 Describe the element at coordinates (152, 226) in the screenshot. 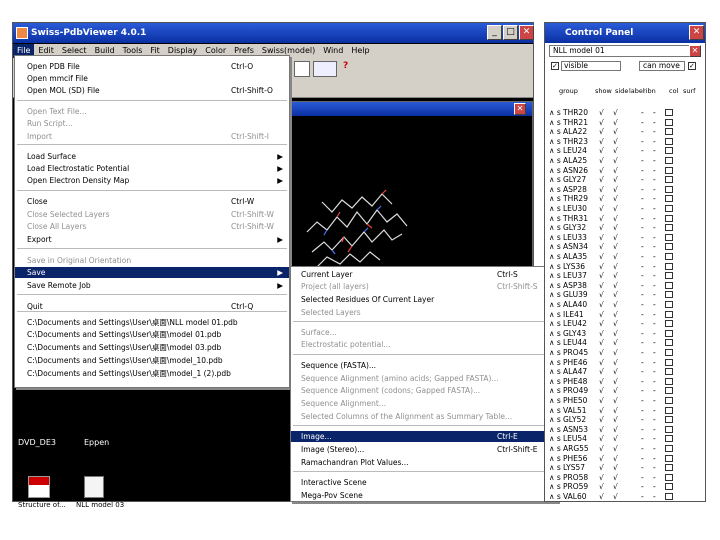

I see `file-menu-item: Close All Layers Ctrl-Shift-W` at that location.